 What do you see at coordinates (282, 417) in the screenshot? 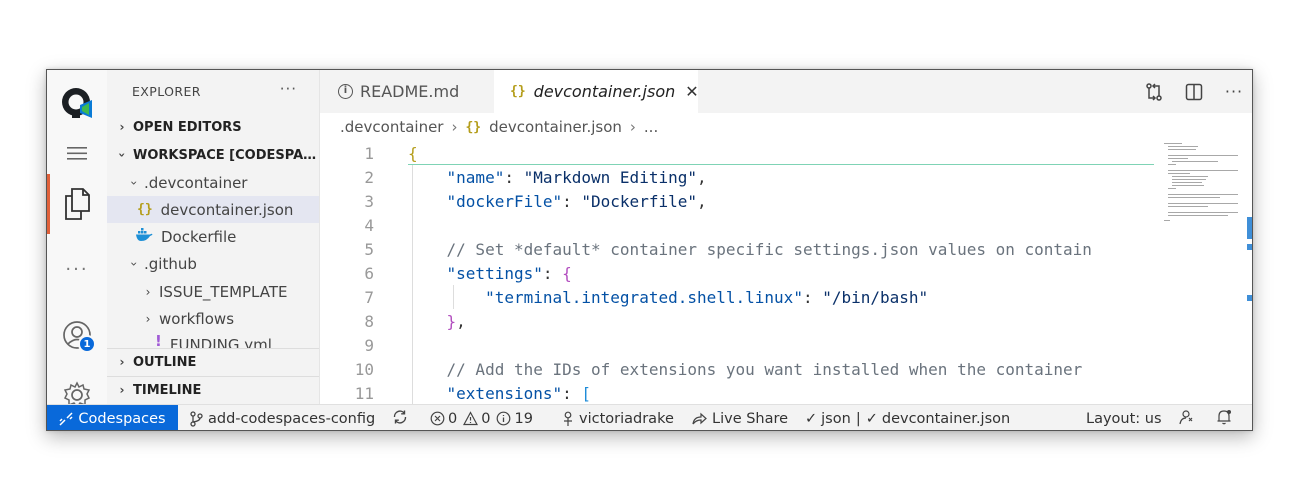
I see `branch-status: add-codespaces-config` at bounding box center [282, 417].